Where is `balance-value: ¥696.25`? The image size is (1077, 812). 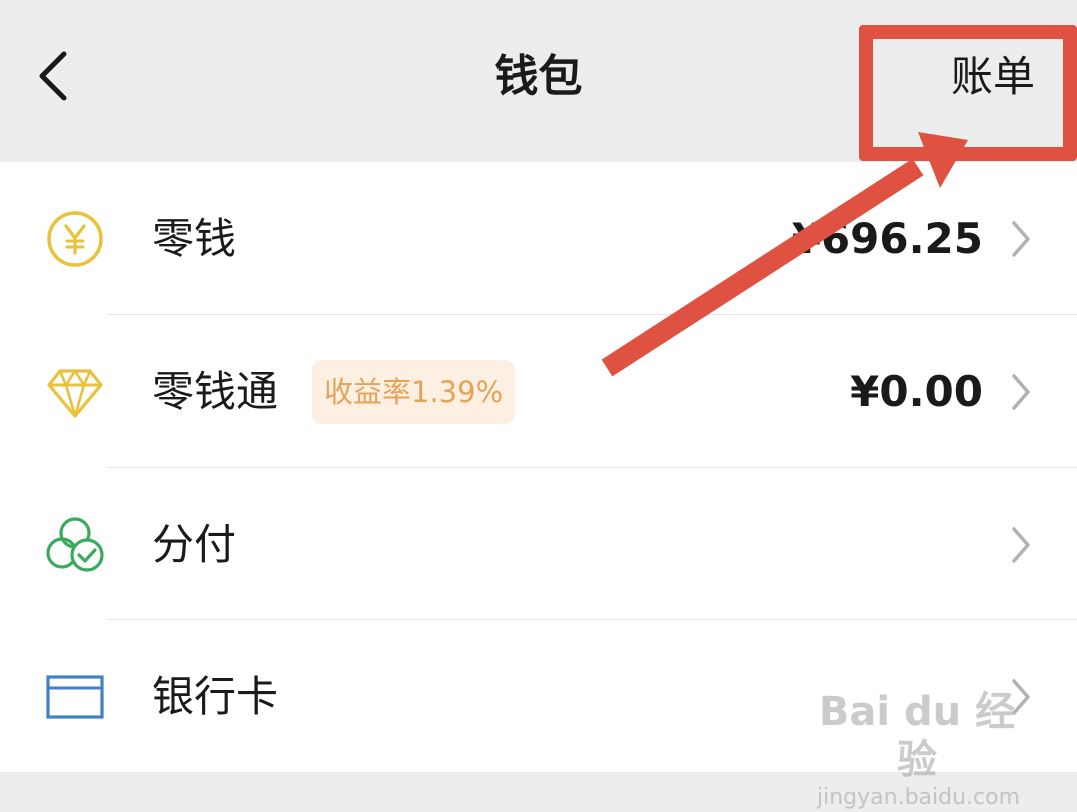
balance-value: ¥696.25 is located at coordinates (887, 238).